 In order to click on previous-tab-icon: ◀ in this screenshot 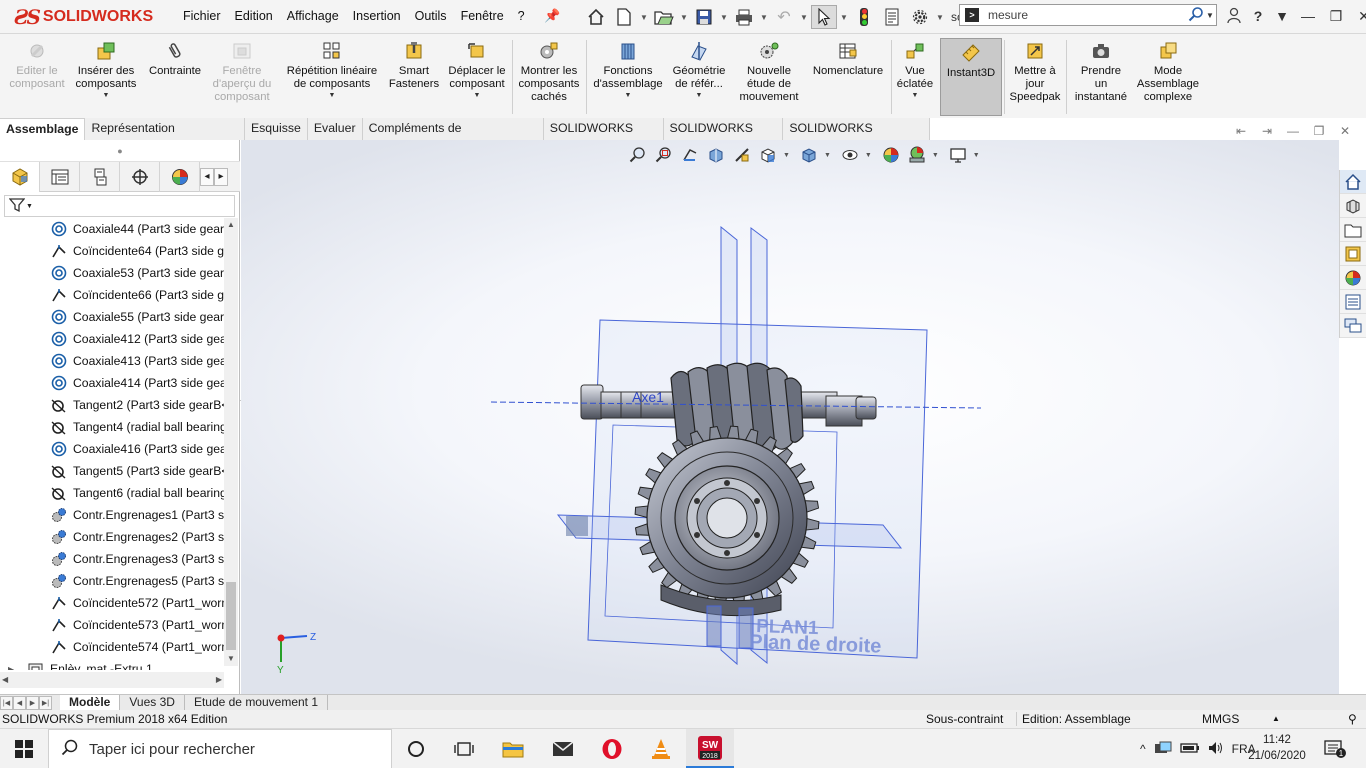, I will do `click(19, 702)`.